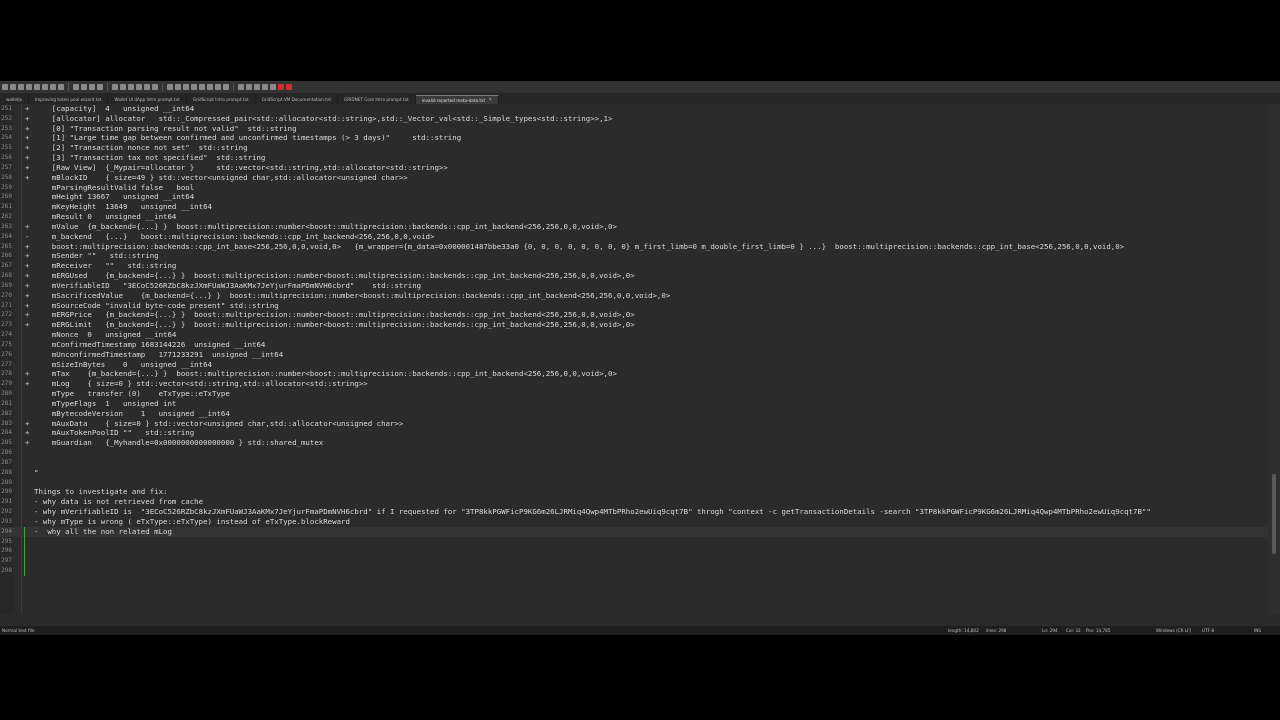 The height and width of the screenshot is (720, 1280). Describe the element at coordinates (100, 87) in the screenshot. I see `redo-icon` at that location.